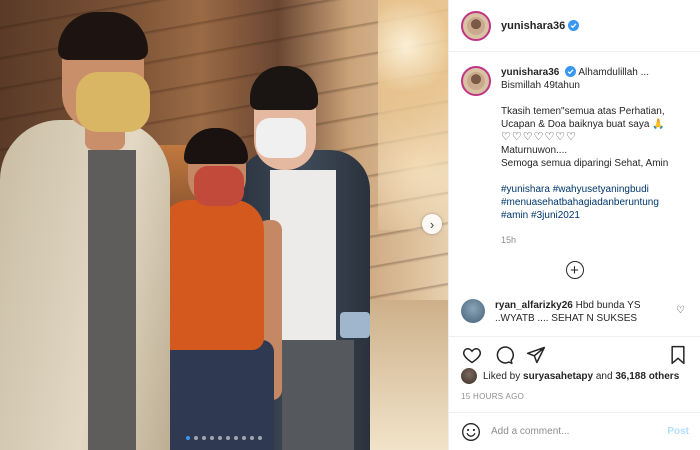 The width and height of the screenshot is (700, 450). Describe the element at coordinates (580, 202) in the screenshot. I see `hashtag-link: #menuasehatbahagiadanberuntung` at that location.